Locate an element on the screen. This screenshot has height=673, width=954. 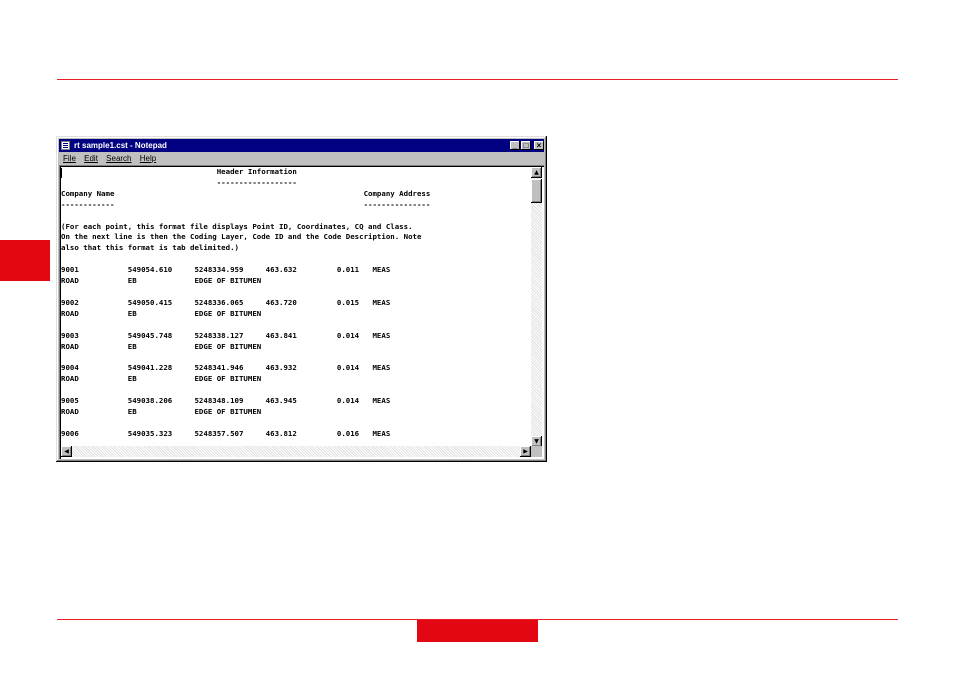
vertical-scrollbar: ▲ ▼ is located at coordinates (536, 307).